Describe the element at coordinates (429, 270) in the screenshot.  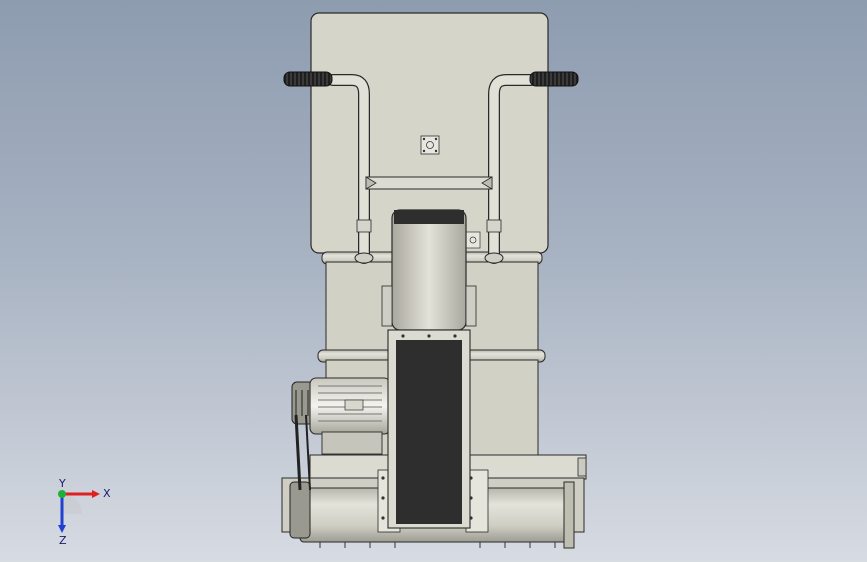
I see `blower-housing` at that location.